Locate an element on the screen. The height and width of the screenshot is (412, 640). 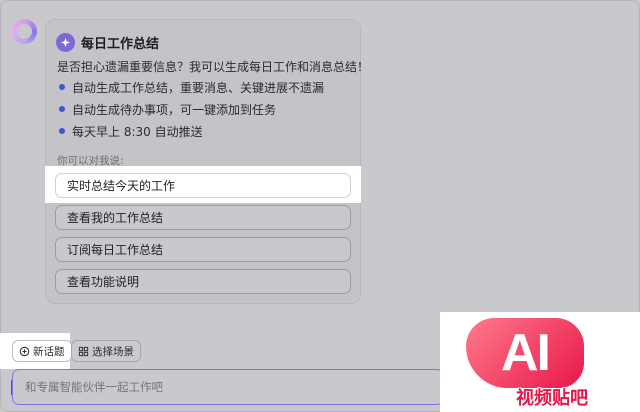
message-input is located at coordinates (228, 387).